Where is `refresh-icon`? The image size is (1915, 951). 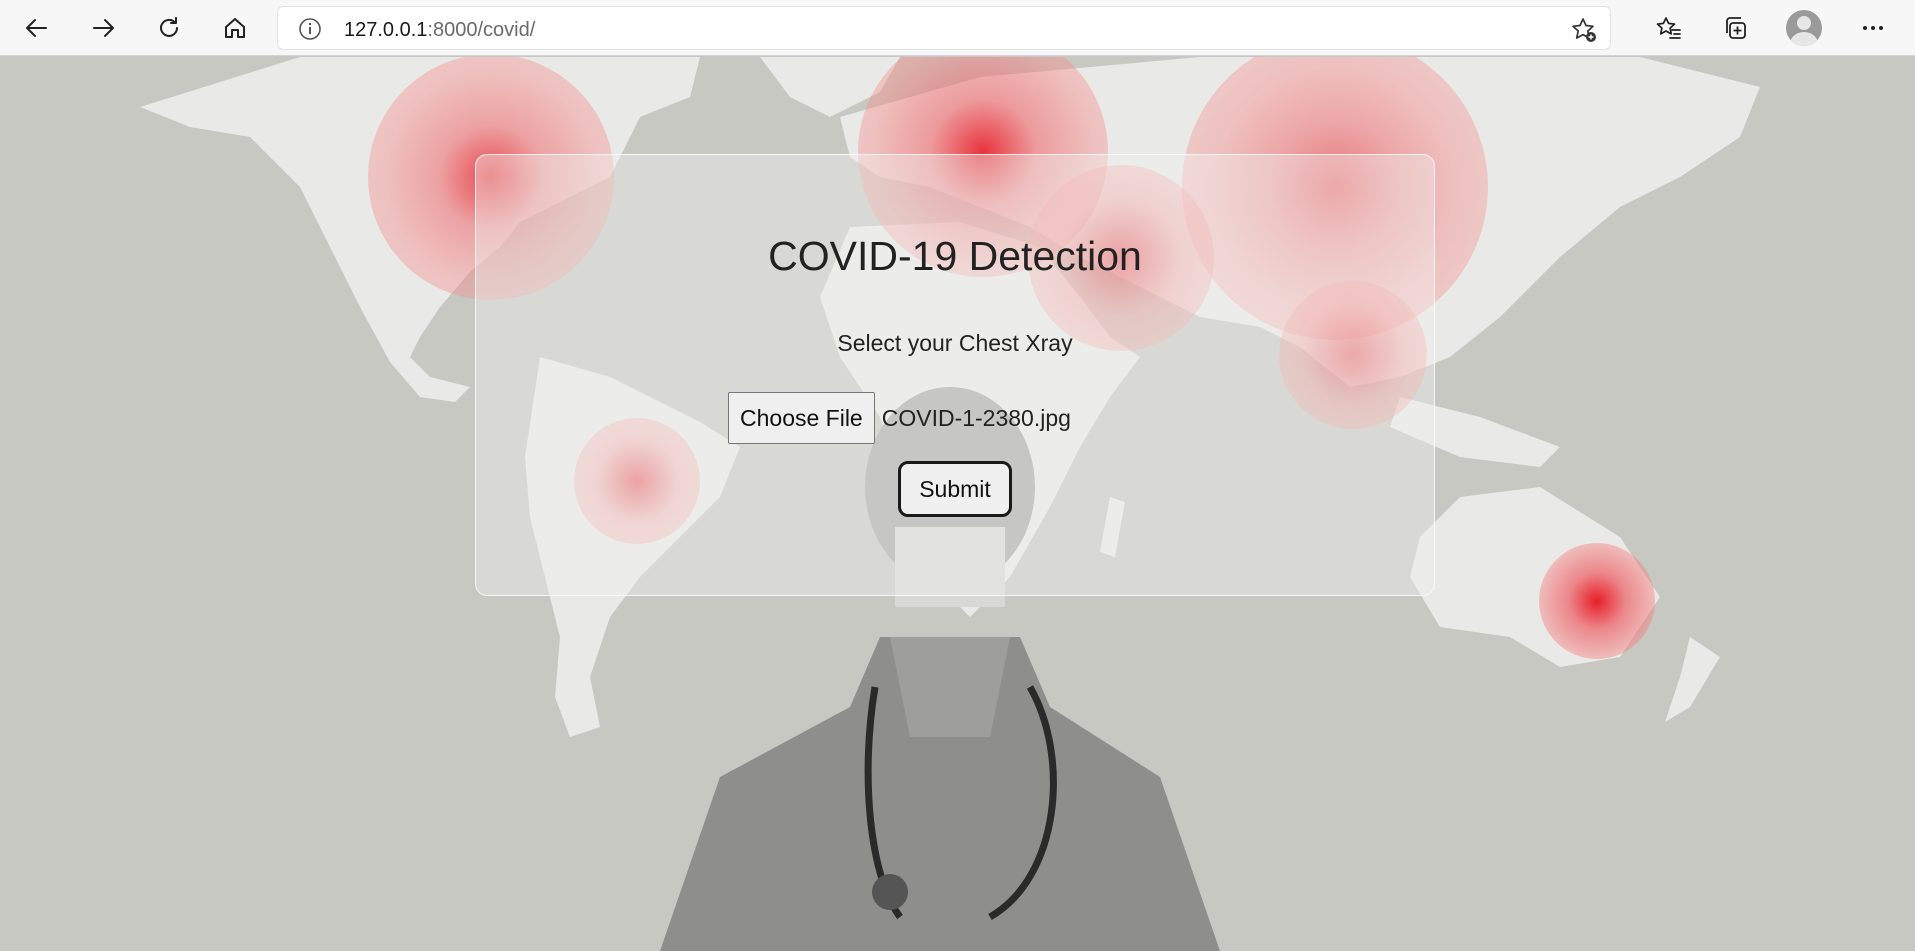 refresh-icon is located at coordinates (169, 27).